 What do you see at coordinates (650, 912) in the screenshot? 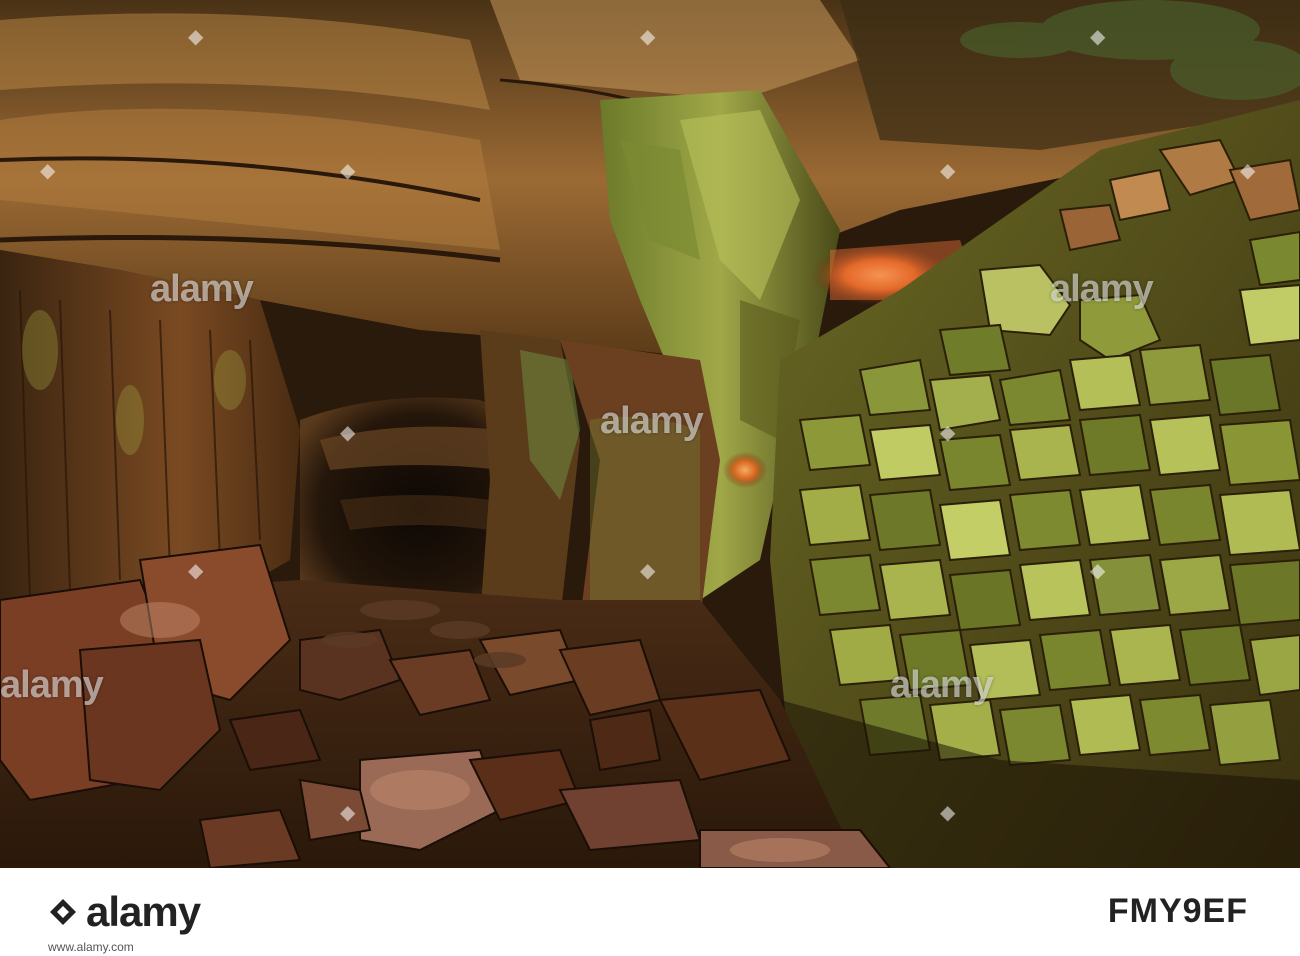
I see `image-footer: alamy FMY9EF www.alamy.com` at bounding box center [650, 912].